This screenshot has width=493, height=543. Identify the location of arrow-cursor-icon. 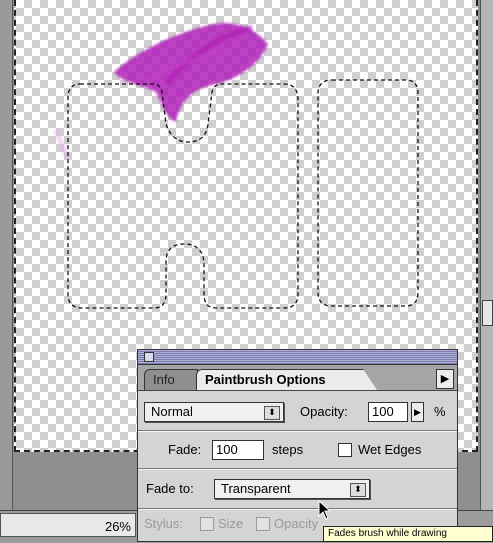
(325, 510).